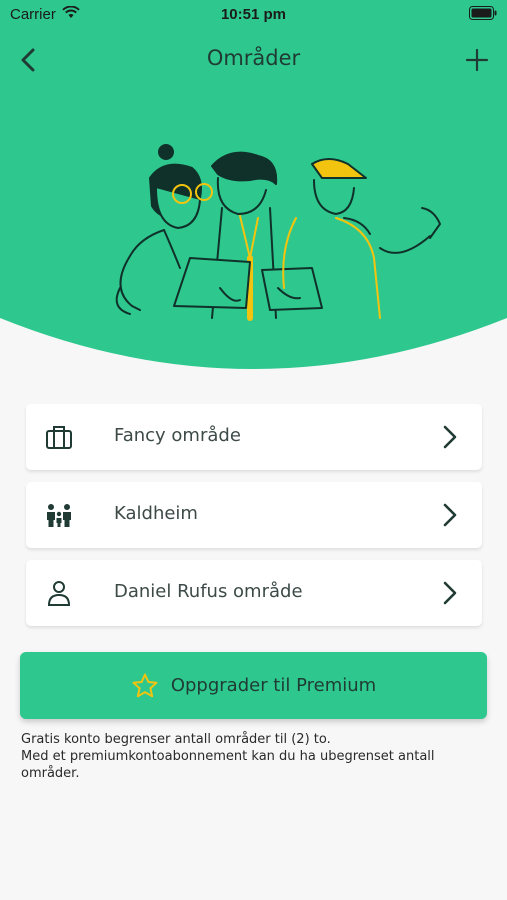 The height and width of the screenshot is (900, 507). What do you see at coordinates (59, 515) in the screenshot?
I see `family-icon` at bounding box center [59, 515].